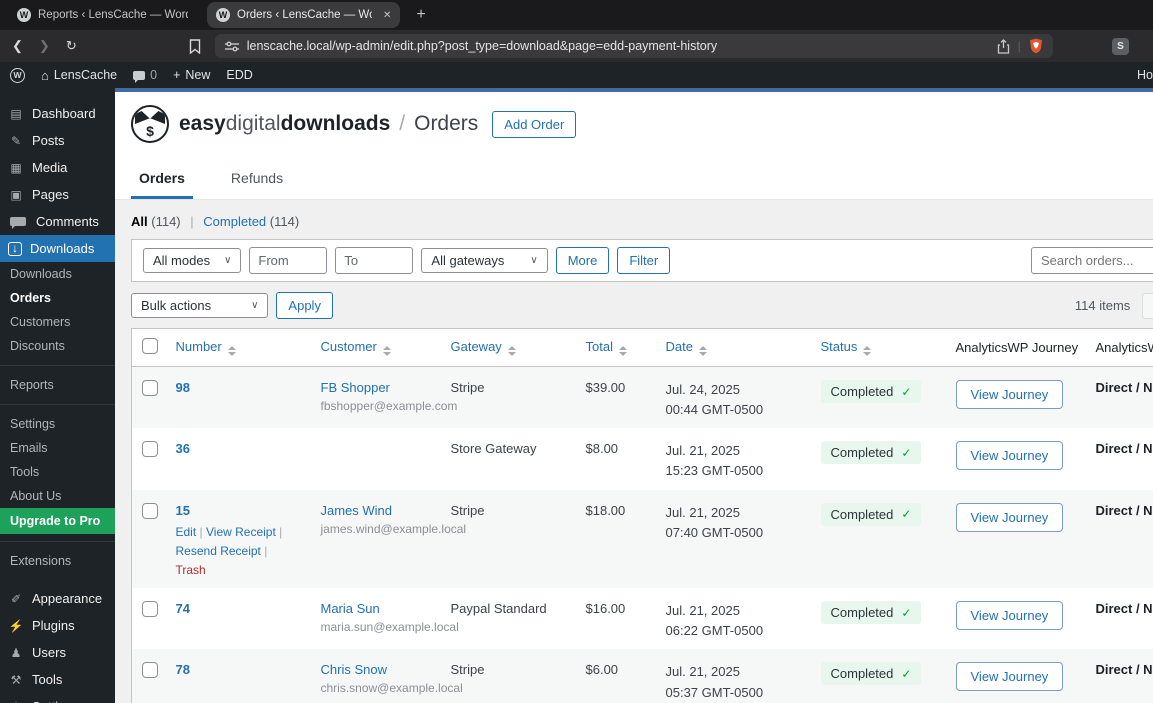  What do you see at coordinates (375, 347) in the screenshot?
I see `column-header-customer: Customer` at bounding box center [375, 347].